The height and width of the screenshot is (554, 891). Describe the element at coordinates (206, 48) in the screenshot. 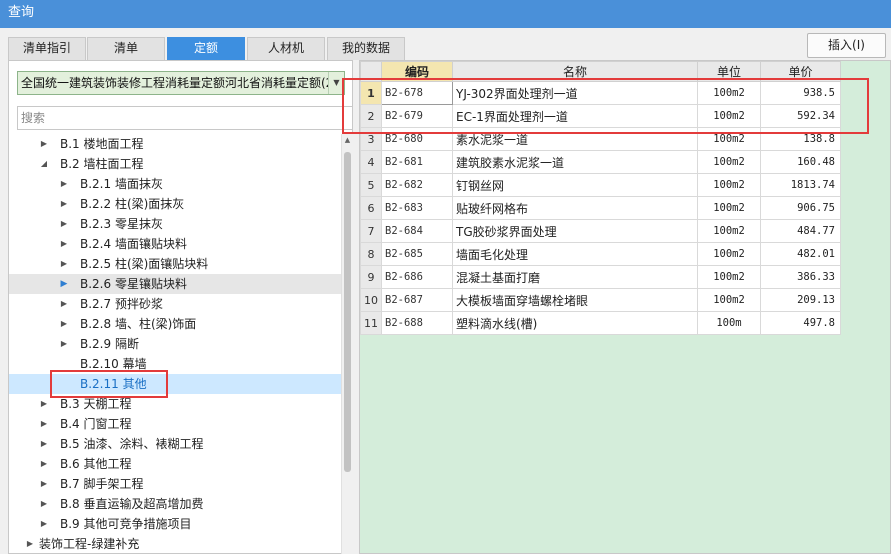

I see `tab-quota: 定额` at that location.